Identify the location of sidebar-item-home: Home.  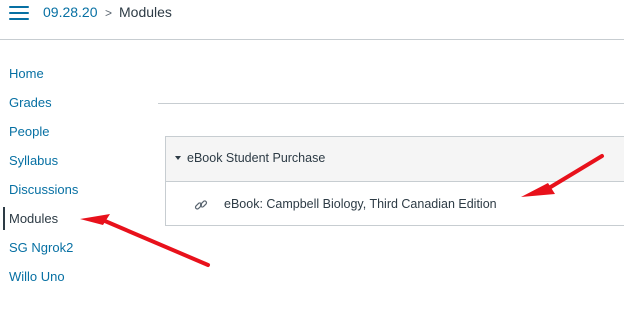
(75, 73).